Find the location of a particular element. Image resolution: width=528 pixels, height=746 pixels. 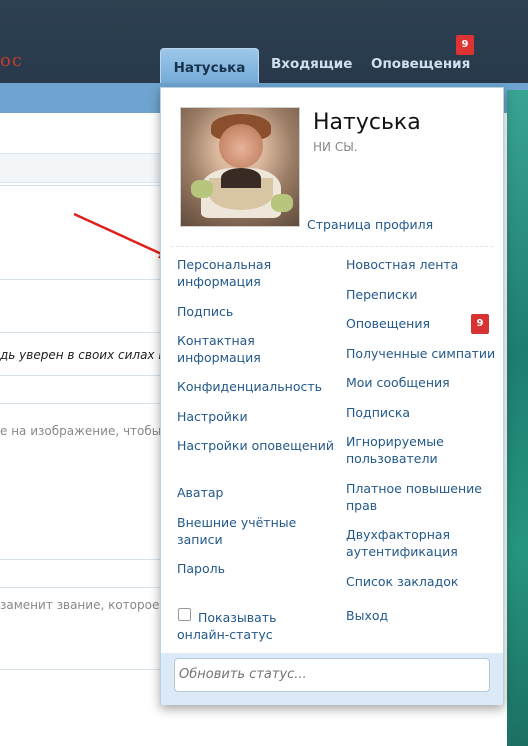

tab-inbox: Входящие is located at coordinates (311, 64).